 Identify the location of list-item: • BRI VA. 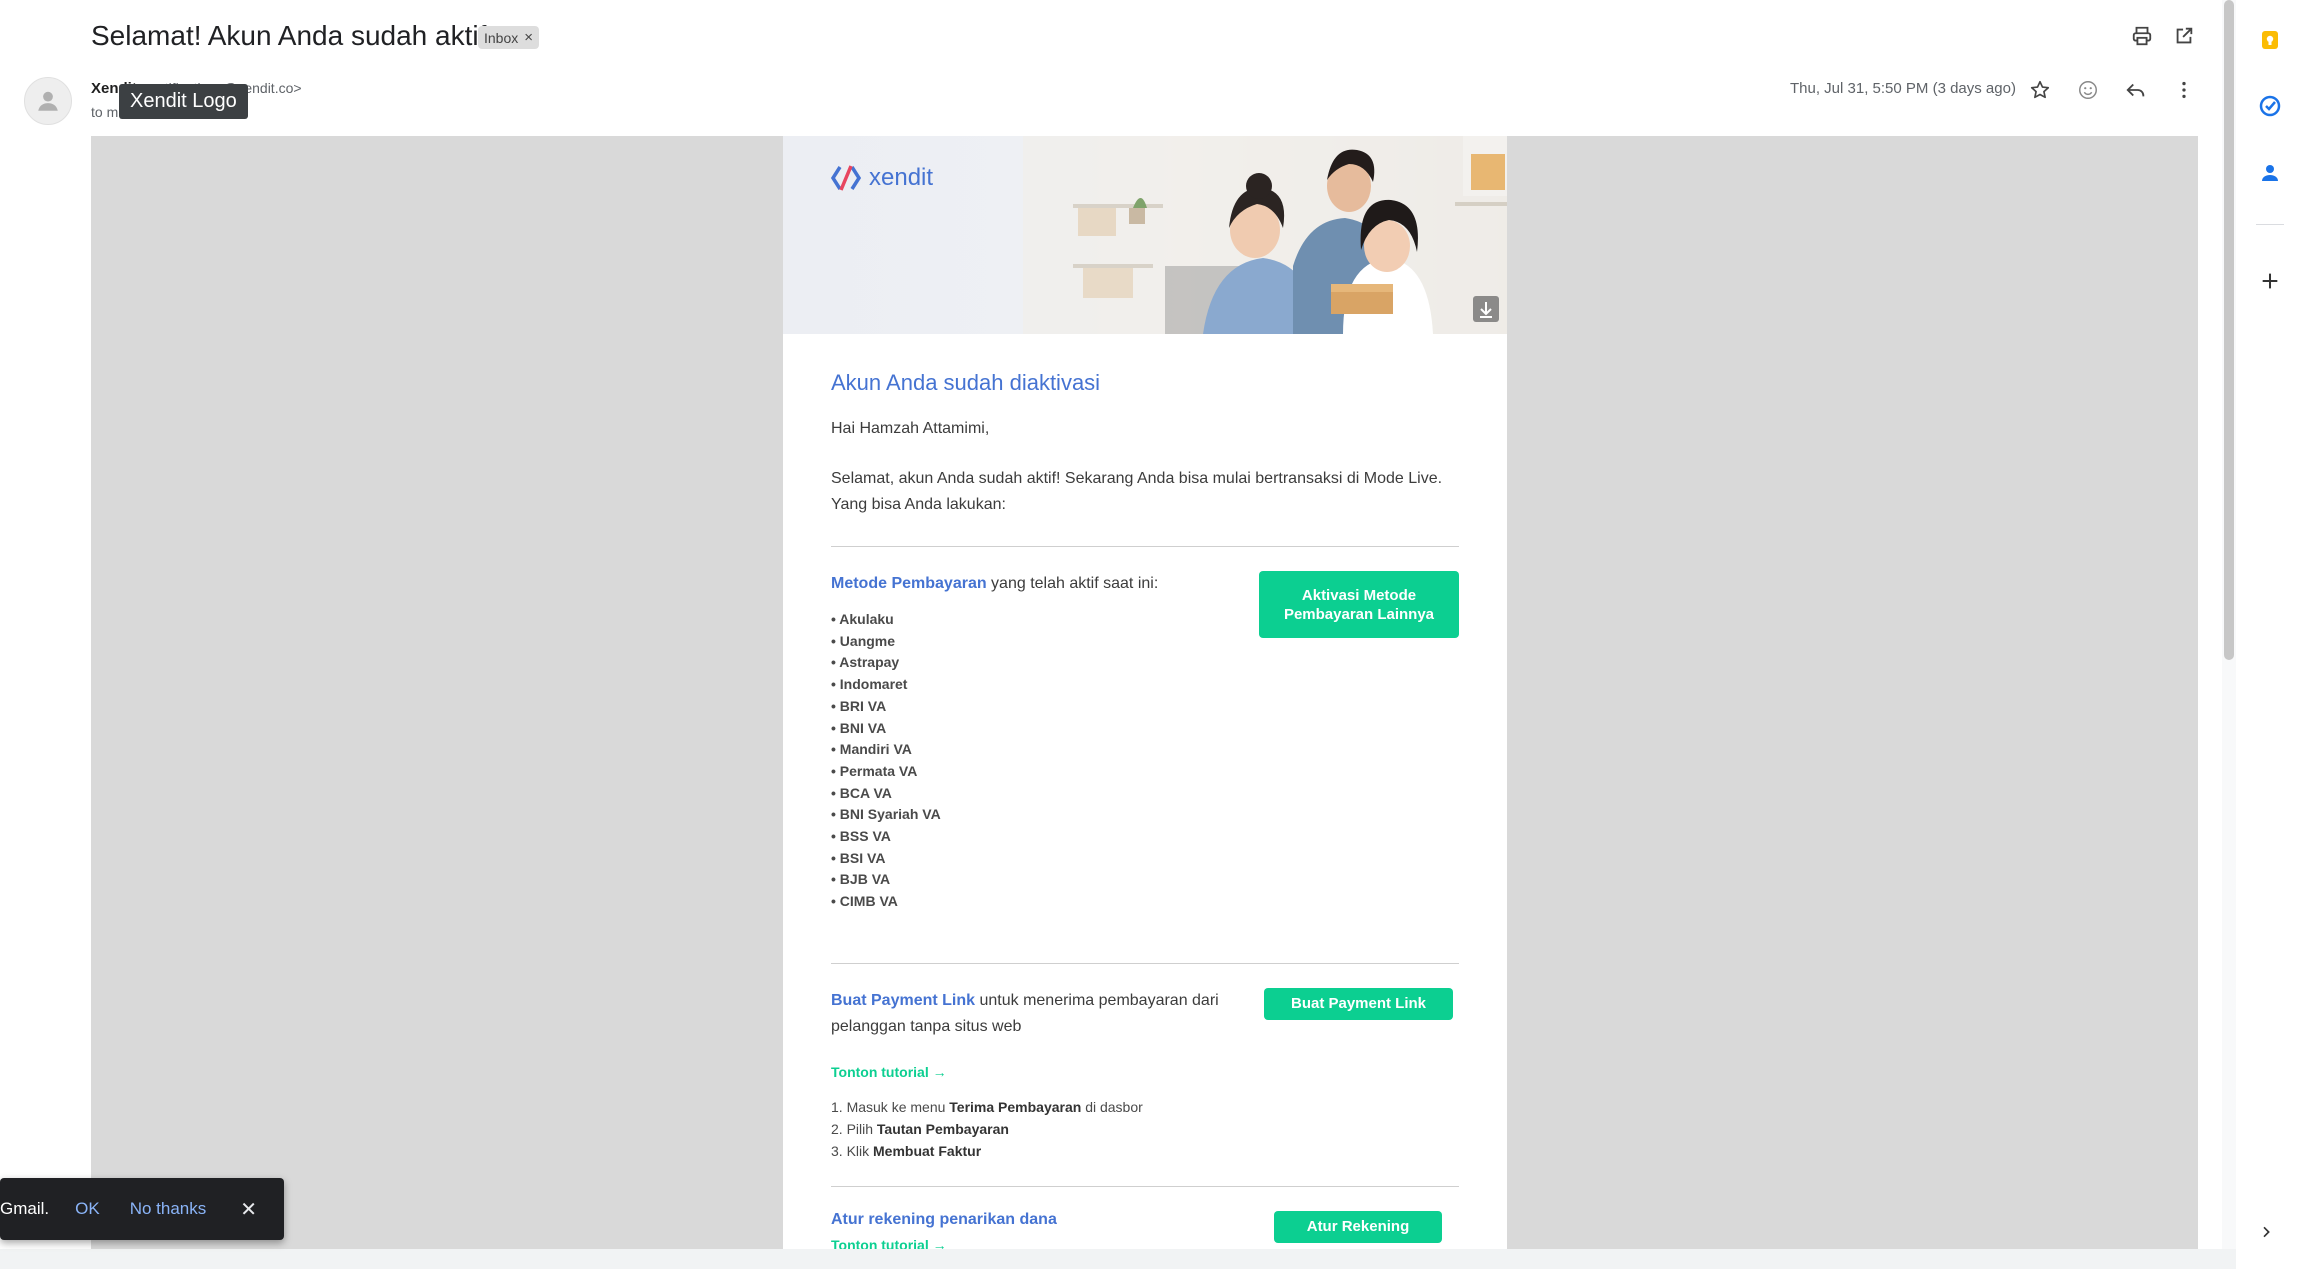
(859, 705).